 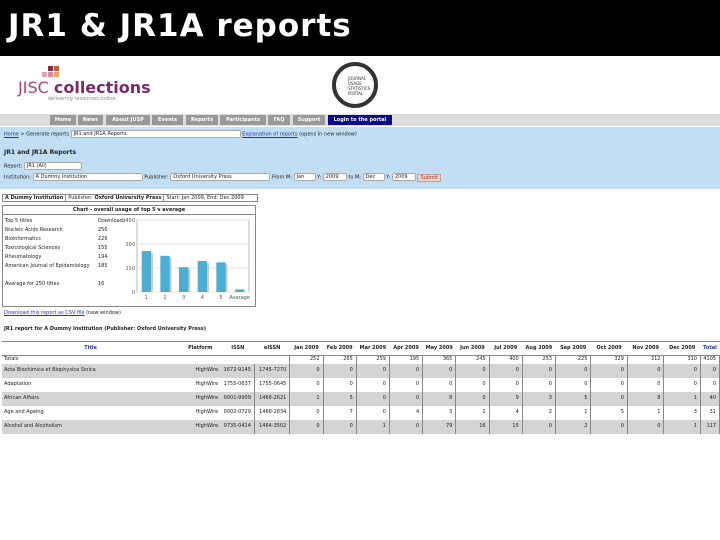 I want to click on x-tick-label: 3, so click(x=183, y=298).